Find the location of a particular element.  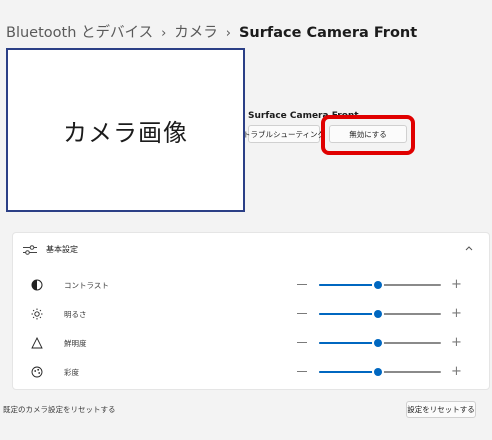

setting-row-contrast: コントラスト + is located at coordinates (251, 285).